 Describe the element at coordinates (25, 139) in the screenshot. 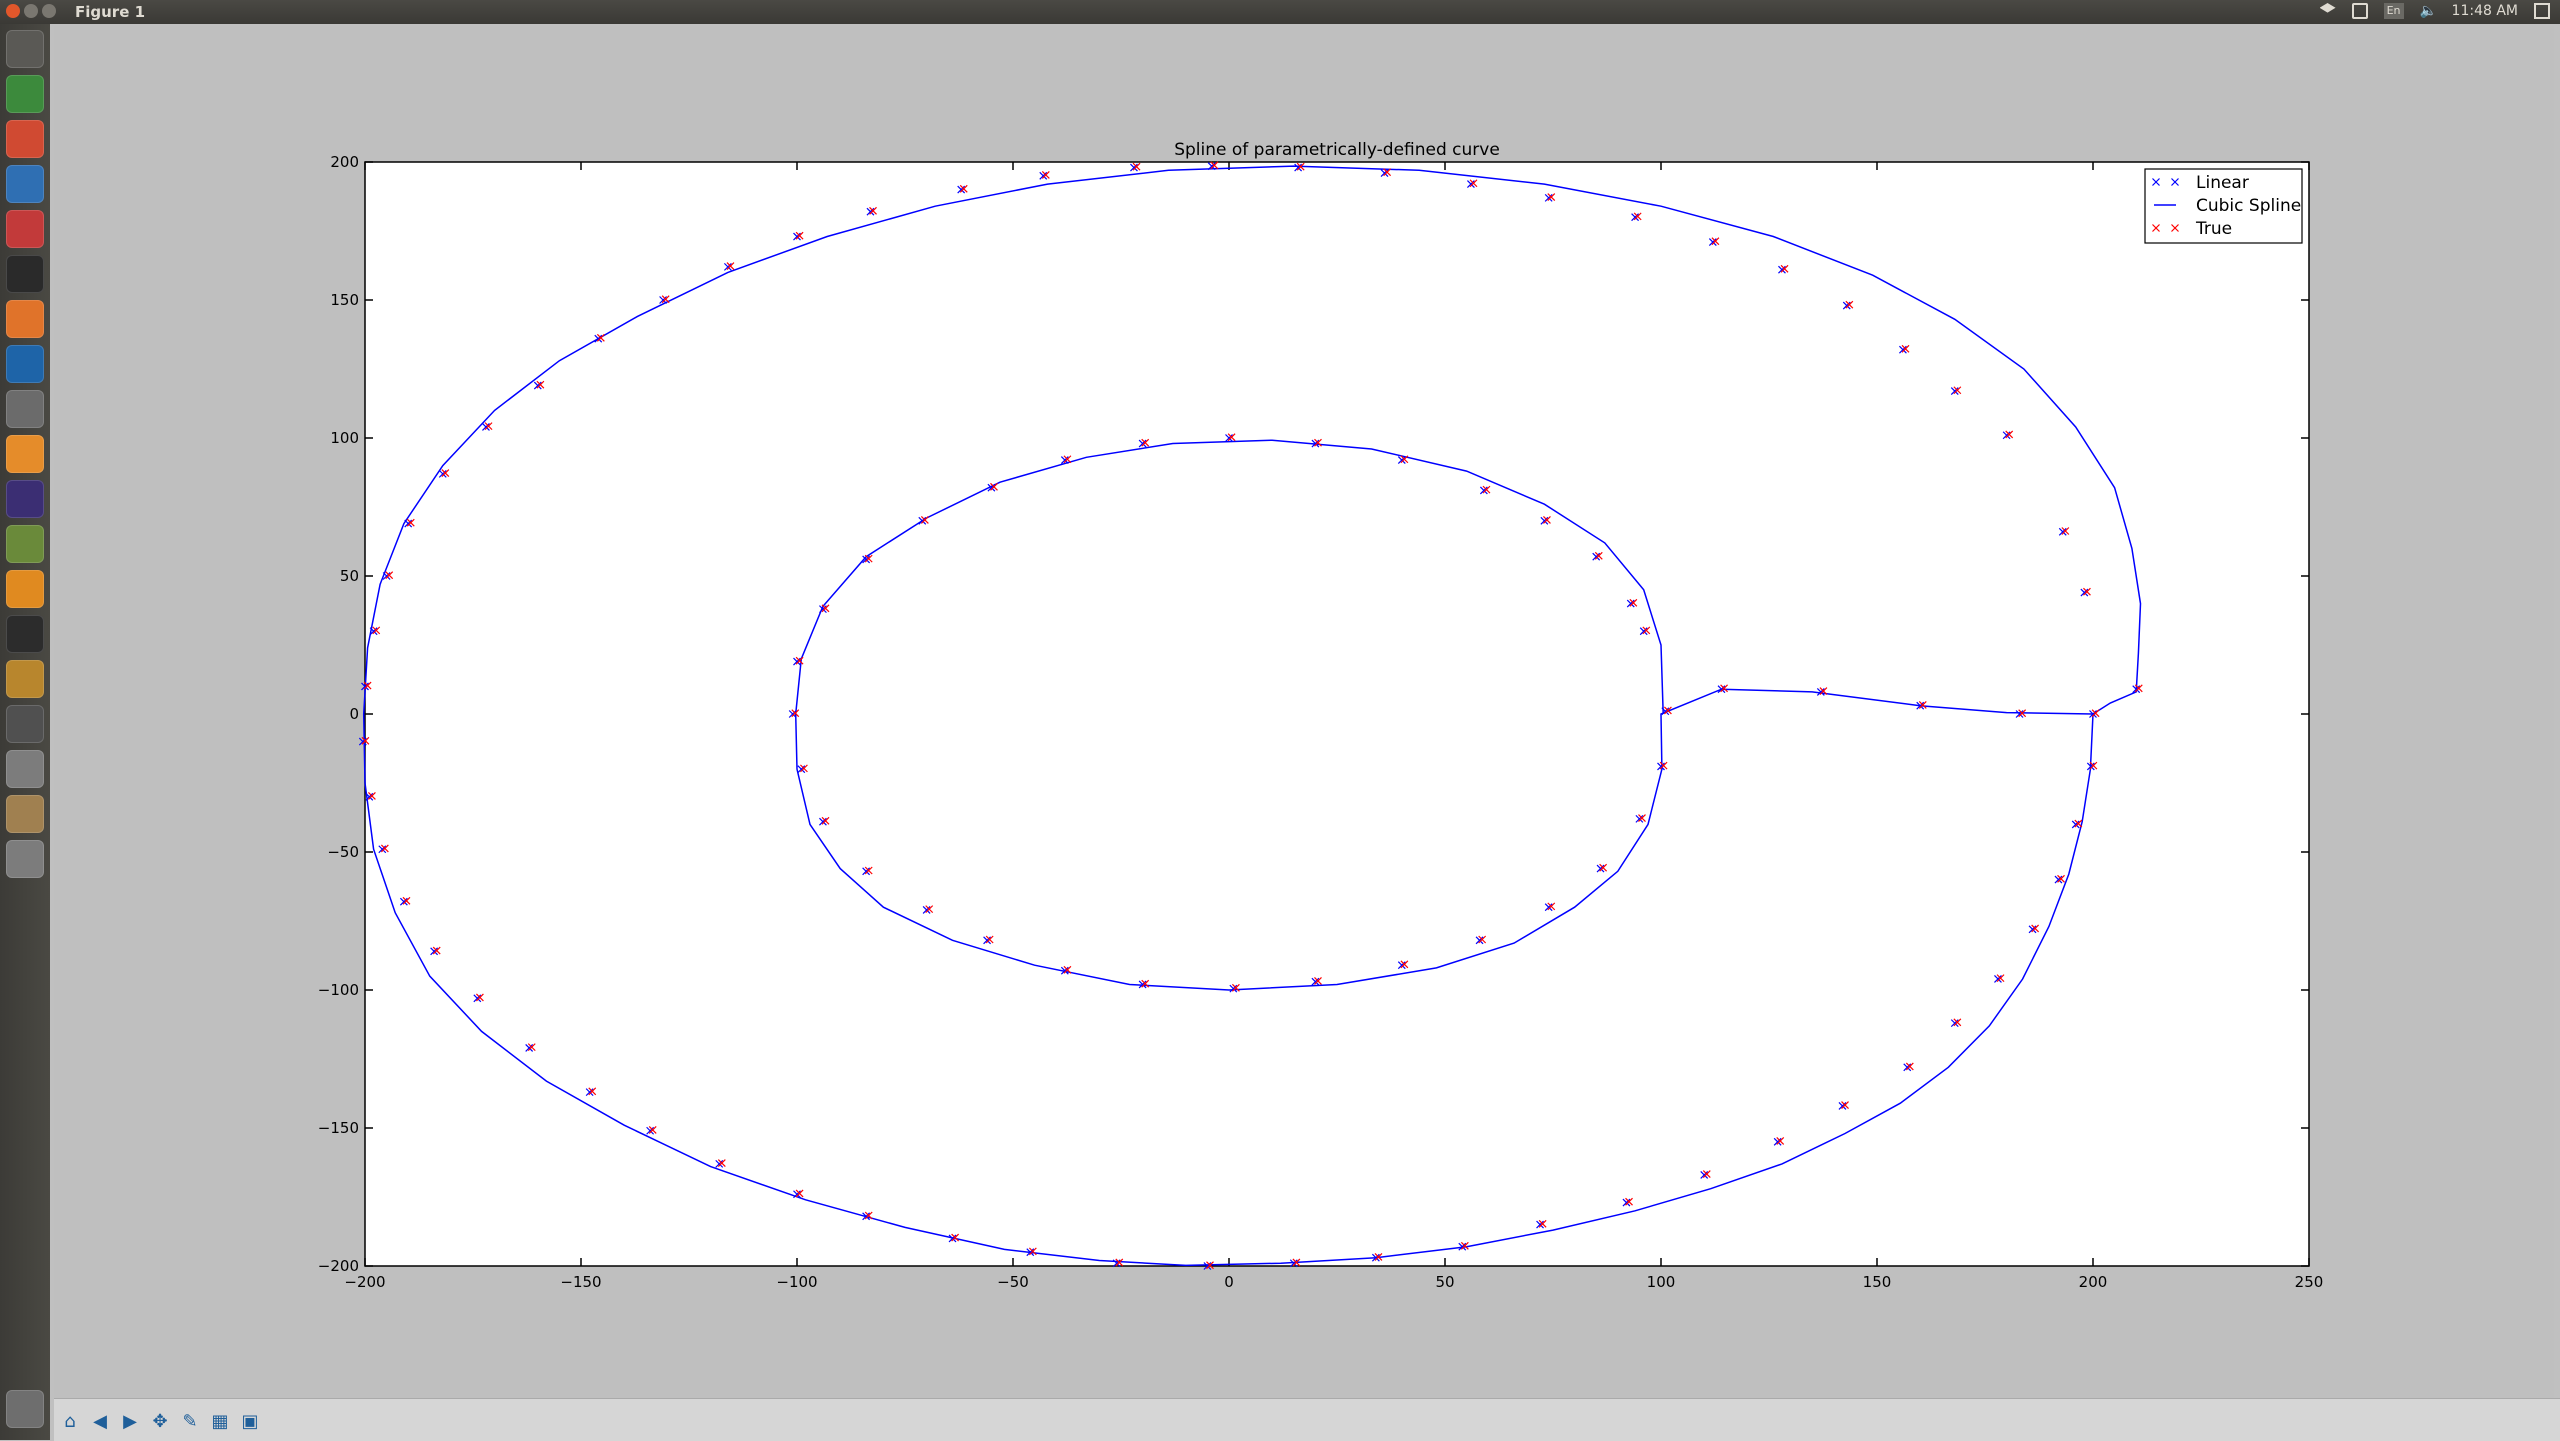

I see `launcher-chrome-browser-icon` at that location.